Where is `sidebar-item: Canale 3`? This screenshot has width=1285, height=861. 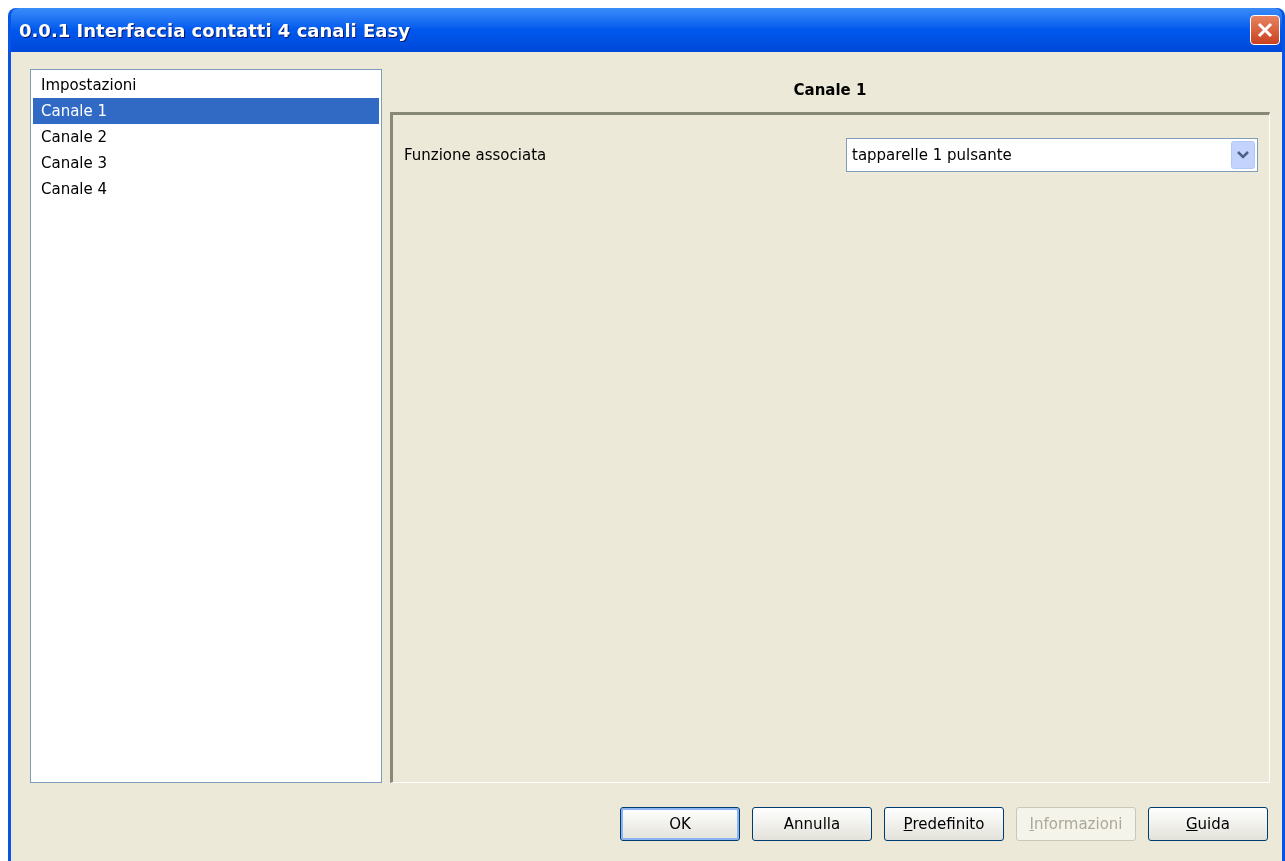
sidebar-item: Canale 3 is located at coordinates (206, 163).